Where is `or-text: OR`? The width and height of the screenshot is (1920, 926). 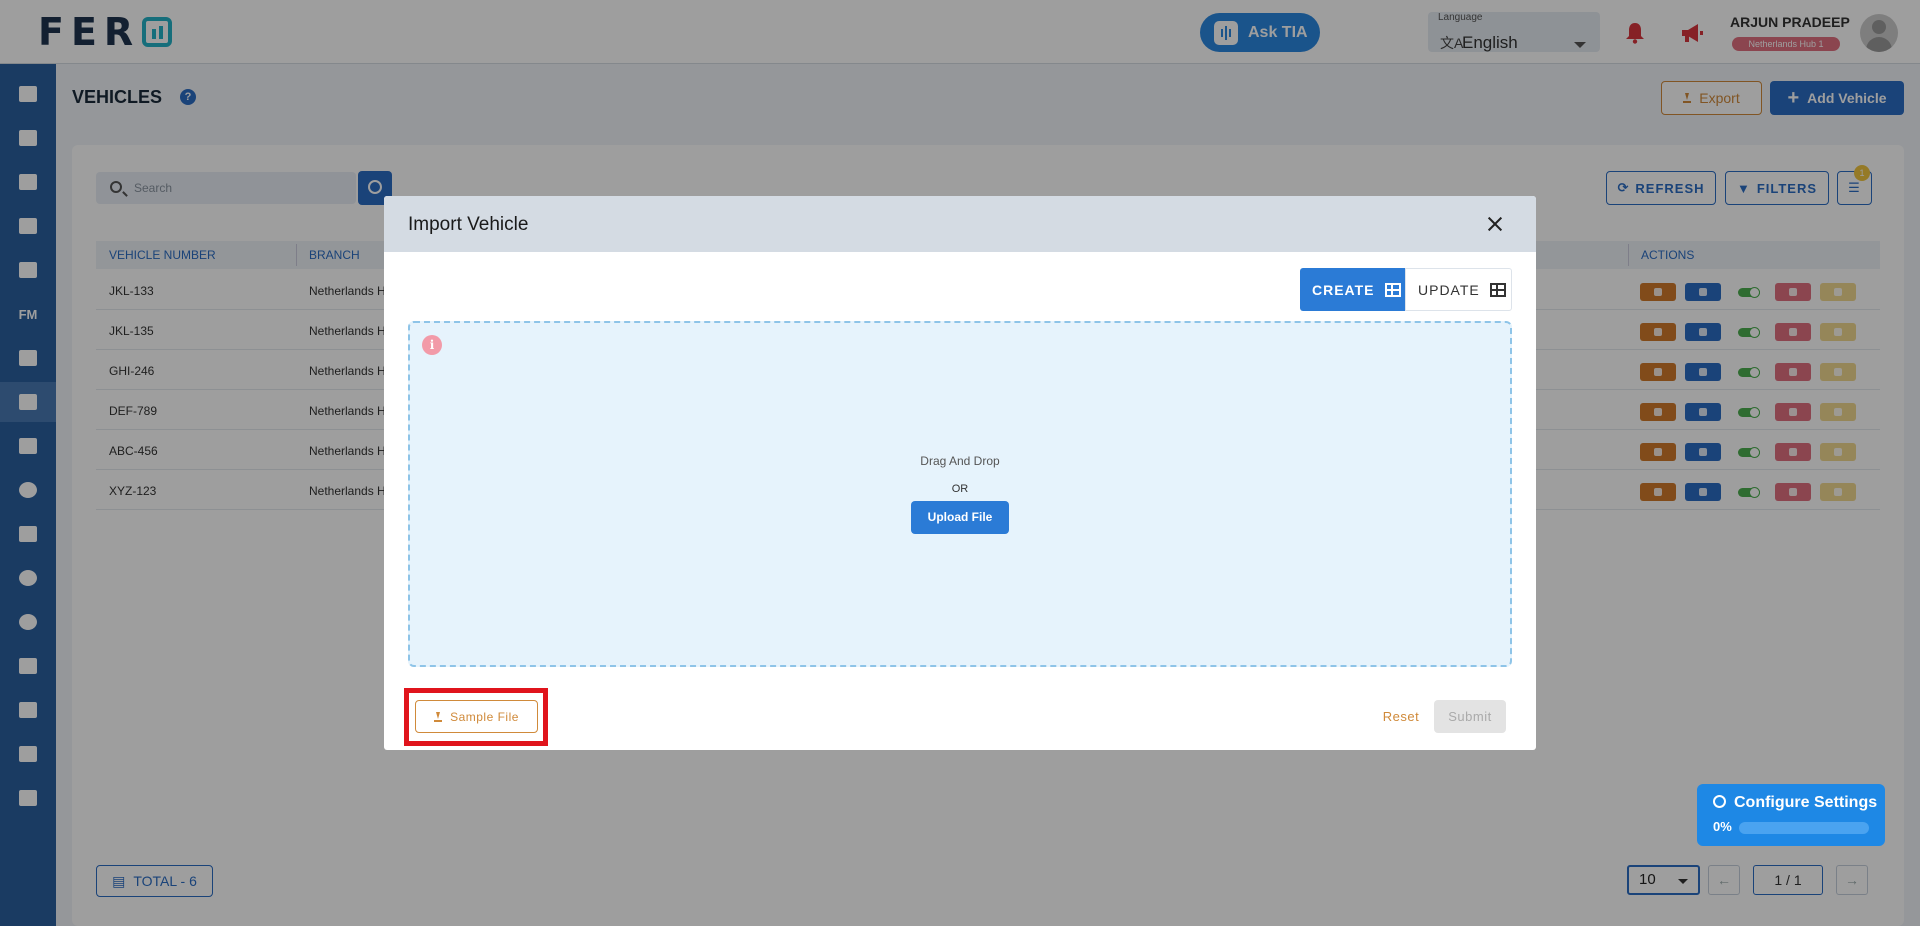
or-text: OR is located at coordinates (960, 489).